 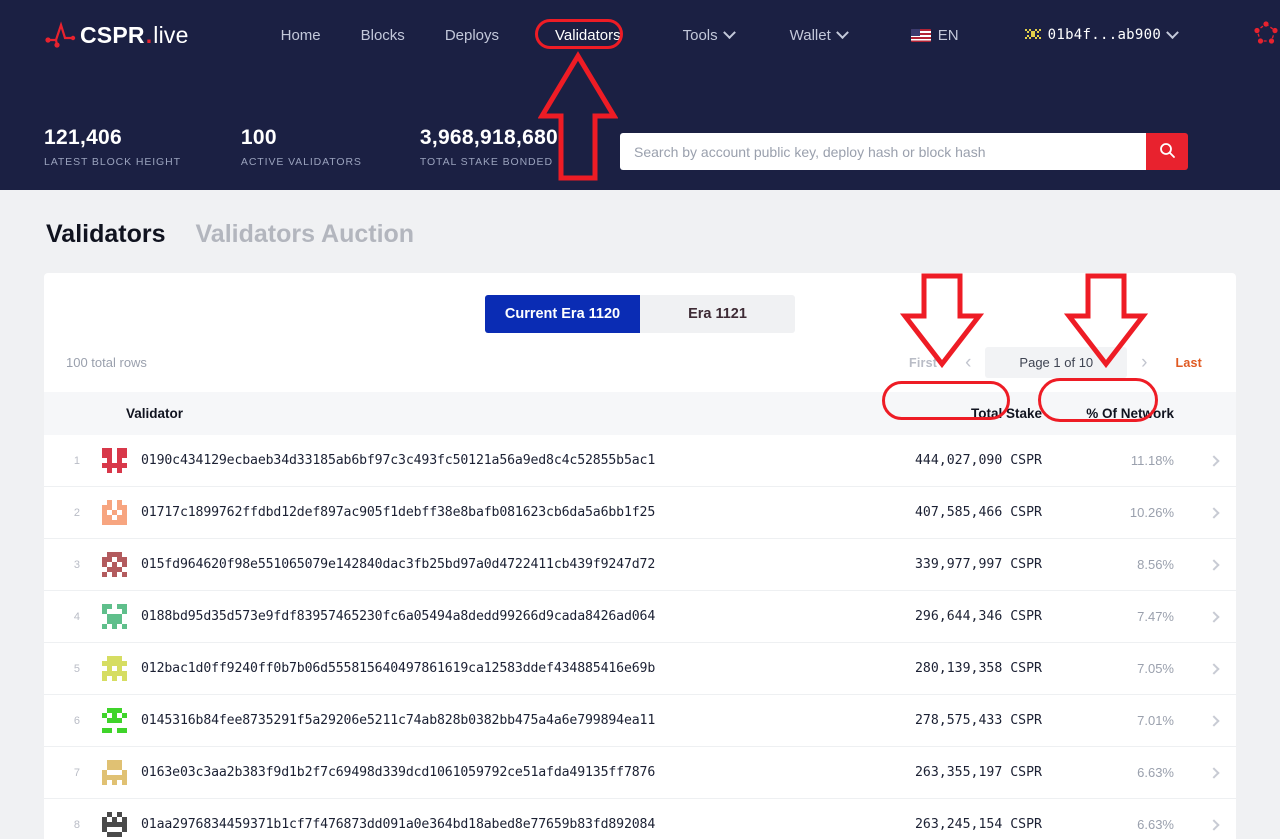 What do you see at coordinates (1188, 363) in the screenshot?
I see `pagination-last-button: Last` at bounding box center [1188, 363].